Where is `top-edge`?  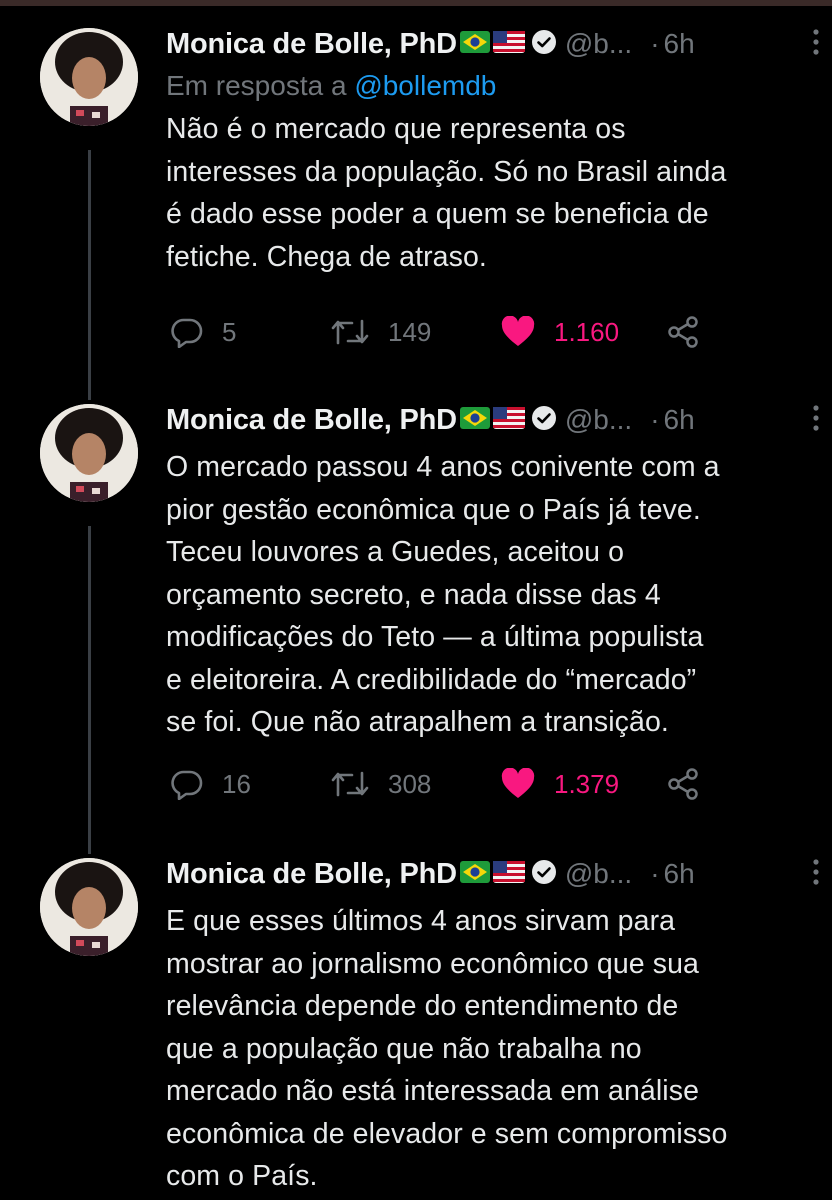 top-edge is located at coordinates (416, 3).